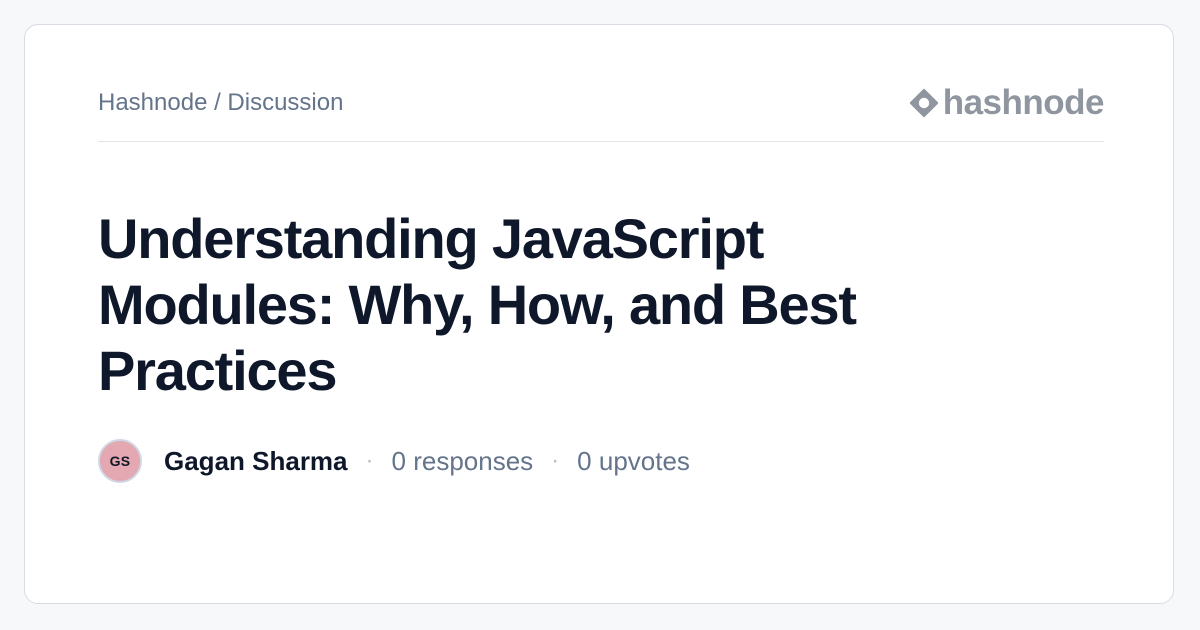 Image resolution: width=1200 pixels, height=630 pixels. Describe the element at coordinates (462, 461) in the screenshot. I see `responses-count: 0 responses` at that location.